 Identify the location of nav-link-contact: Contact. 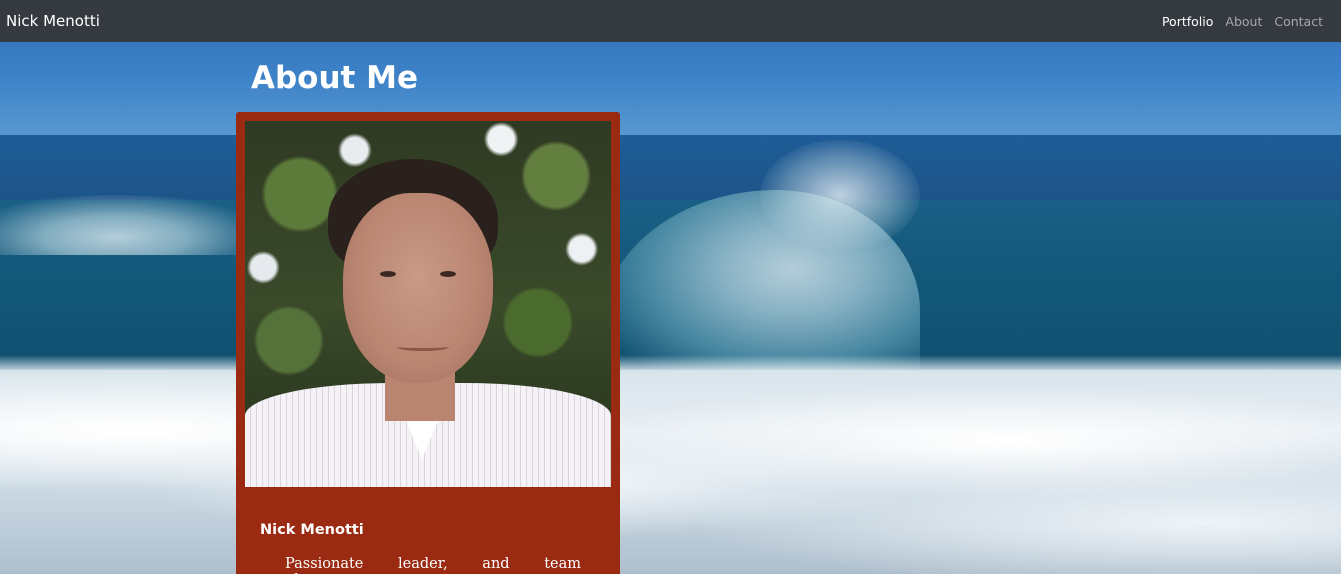
(1298, 21).